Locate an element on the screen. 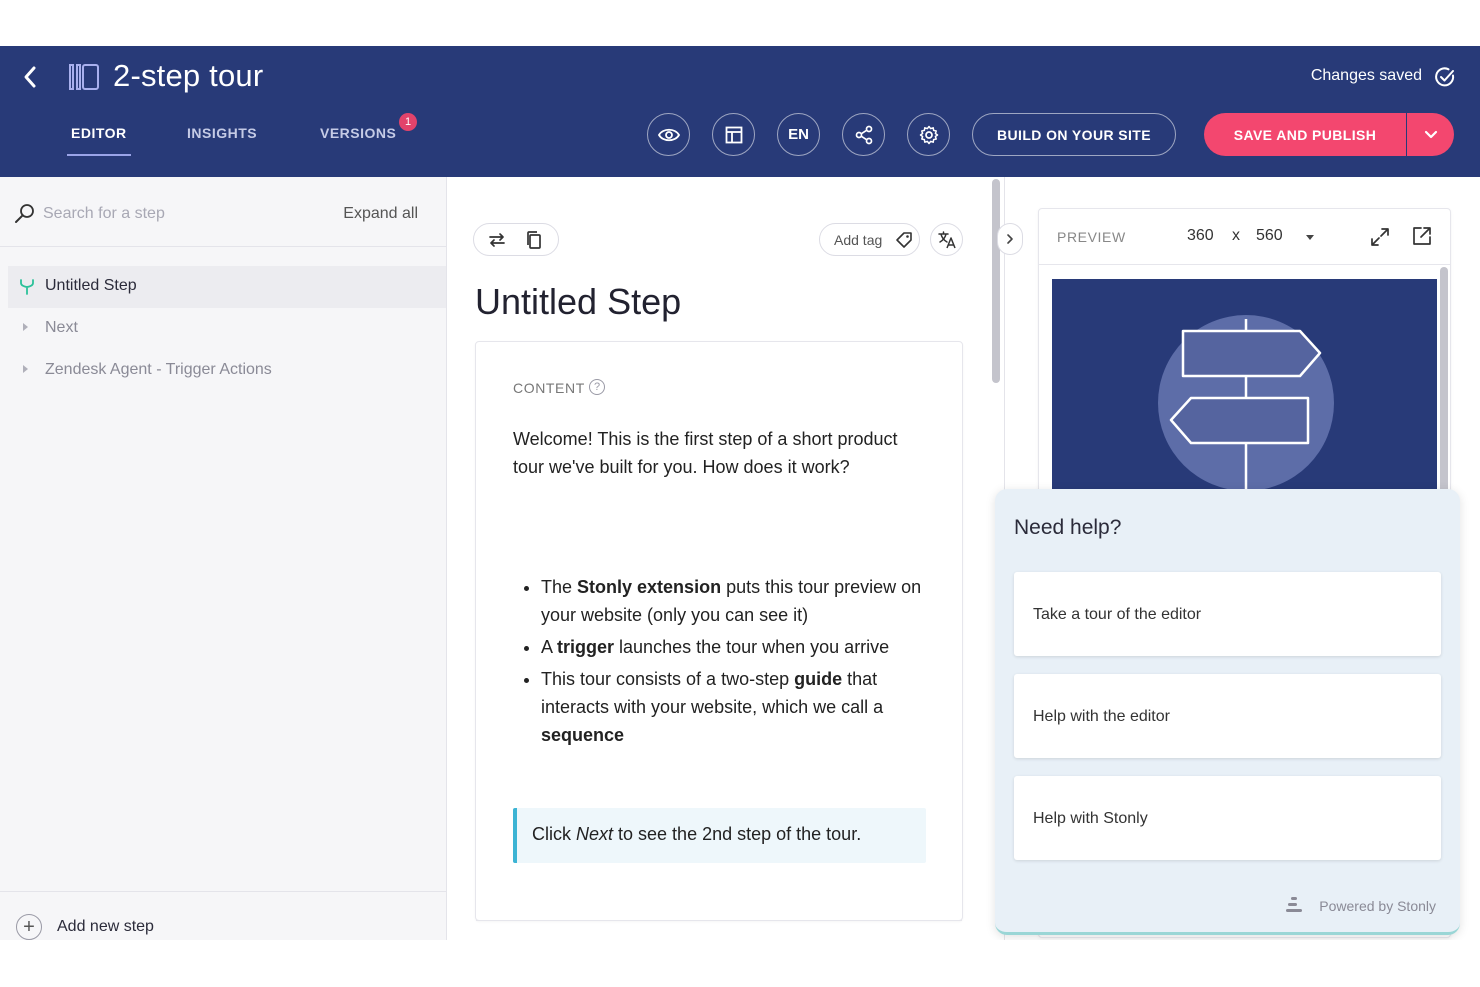 Image resolution: width=1480 pixels, height=987 pixels. translate-icon is located at coordinates (946, 239).